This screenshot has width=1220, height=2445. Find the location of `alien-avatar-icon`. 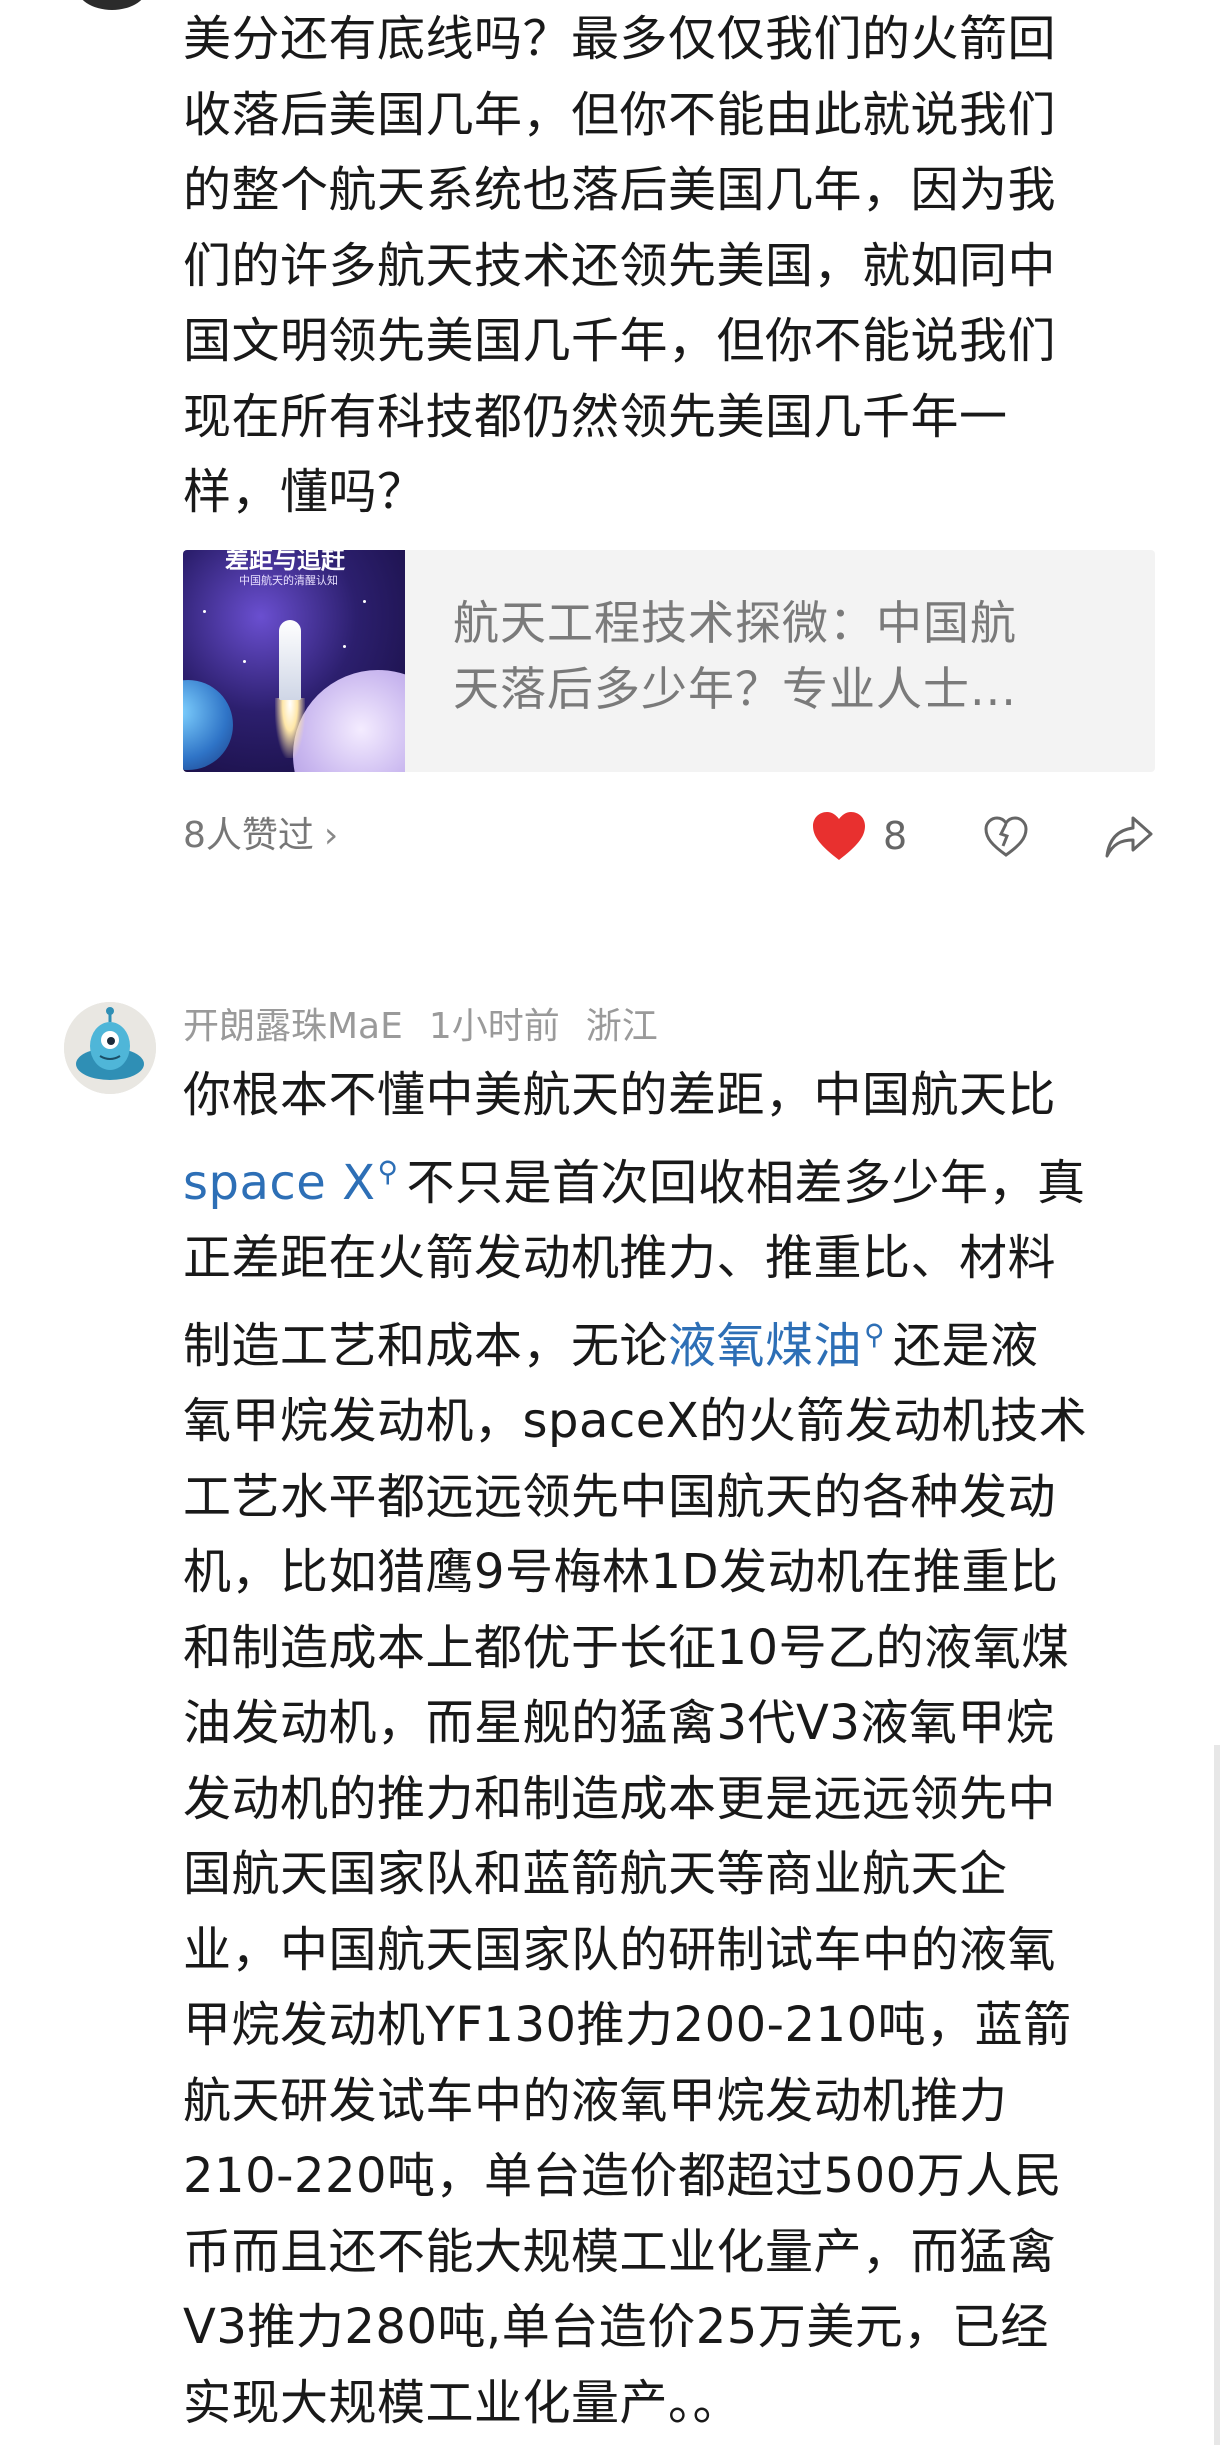

alien-avatar-icon is located at coordinates (110, 1048).